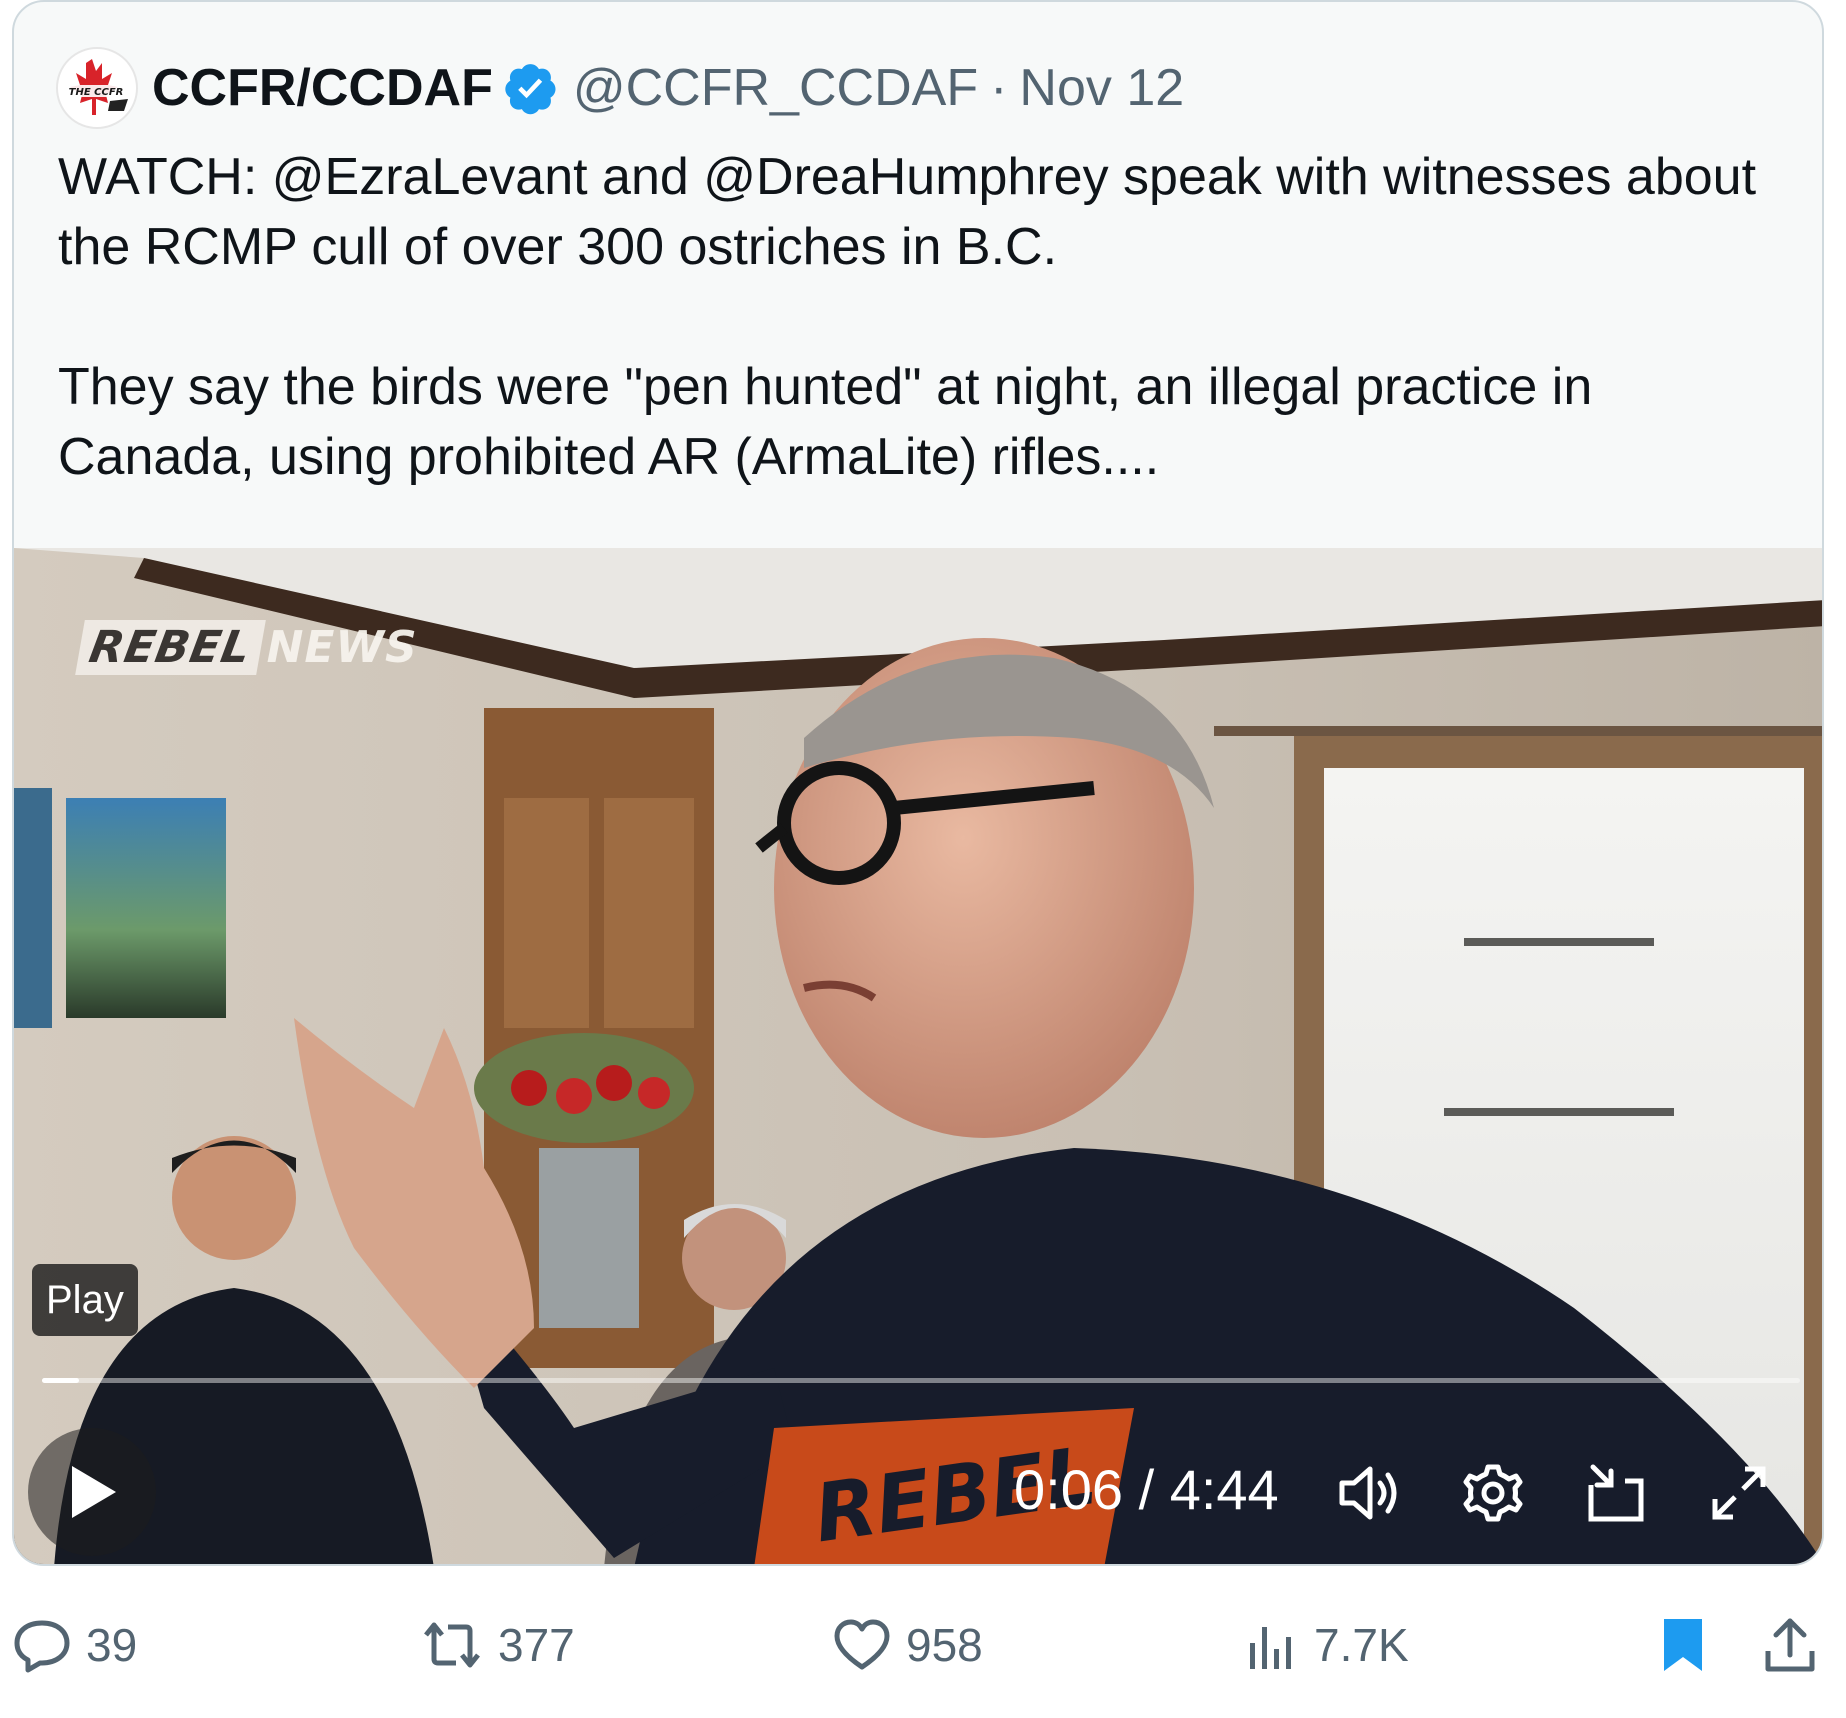 The image size is (1846, 1718). I want to click on settings-button, so click(1493, 1493).